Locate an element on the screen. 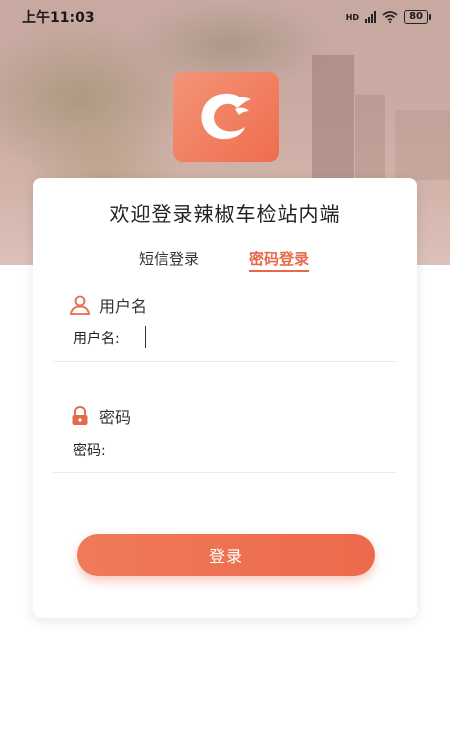 The height and width of the screenshot is (750, 450). username-input is located at coordinates (265, 337).